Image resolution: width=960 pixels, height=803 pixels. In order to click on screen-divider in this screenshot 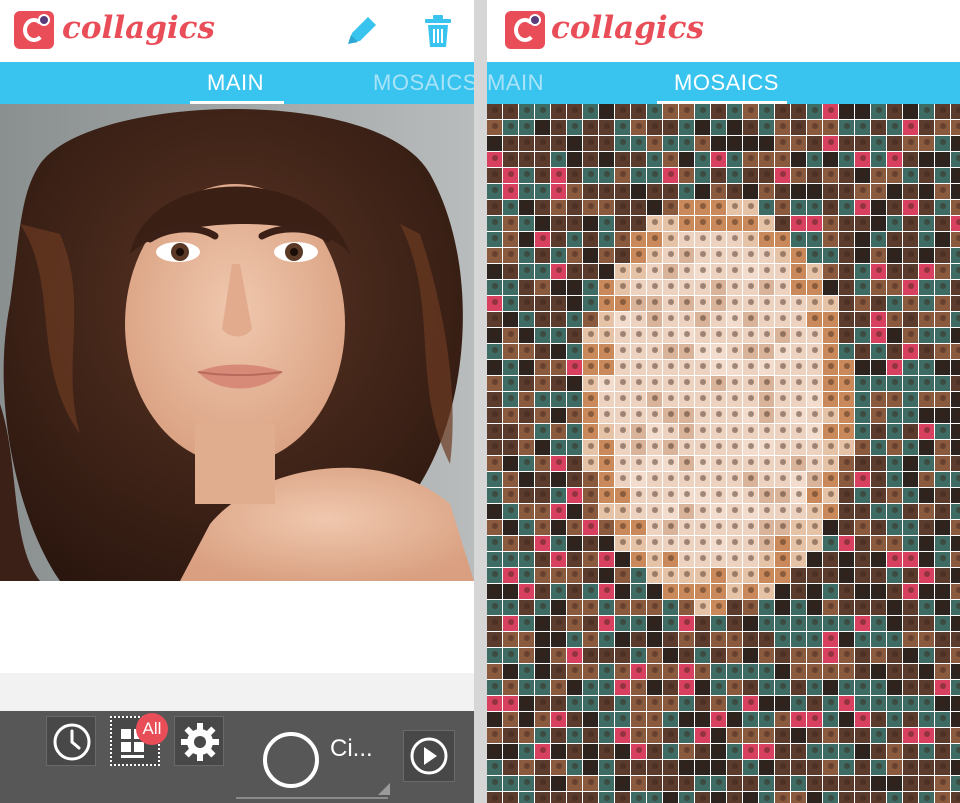, I will do `click(480, 401)`.